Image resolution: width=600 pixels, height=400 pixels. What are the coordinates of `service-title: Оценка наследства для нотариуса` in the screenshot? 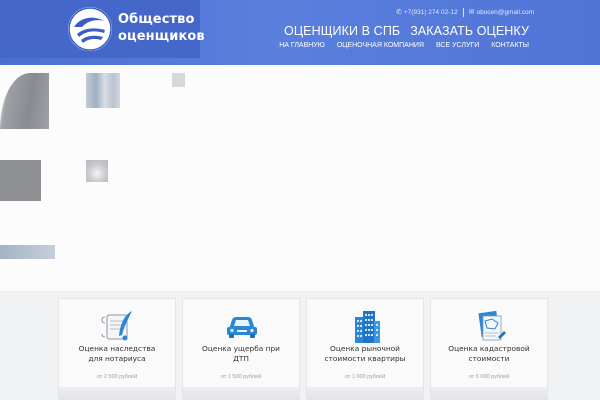 It's located at (117, 354).